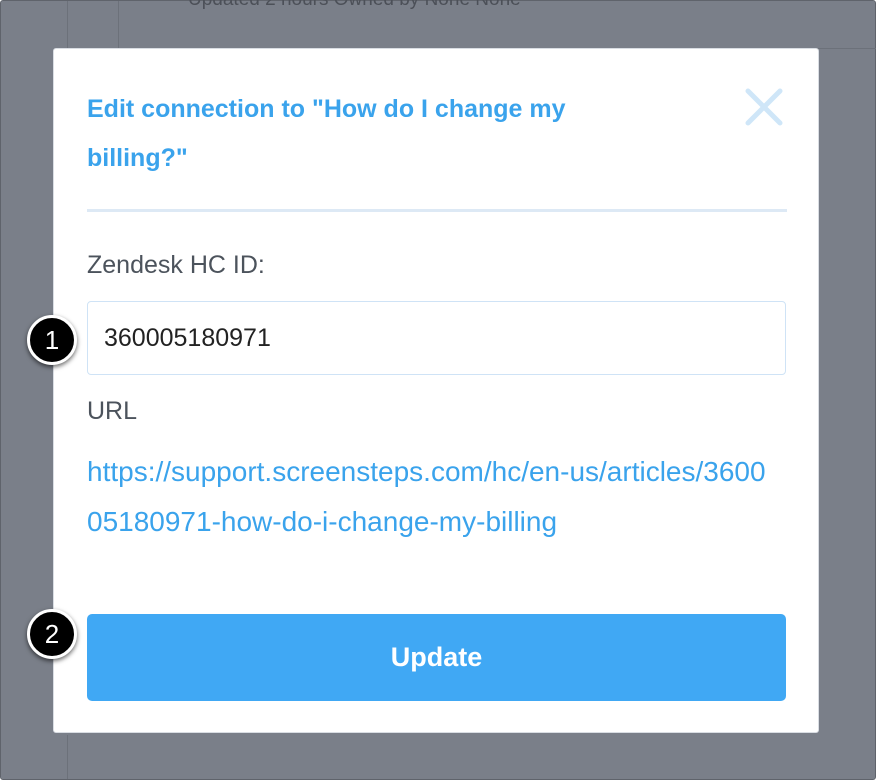 This screenshot has height=780, width=876. What do you see at coordinates (436, 657) in the screenshot?
I see `update-button: Update` at bounding box center [436, 657].